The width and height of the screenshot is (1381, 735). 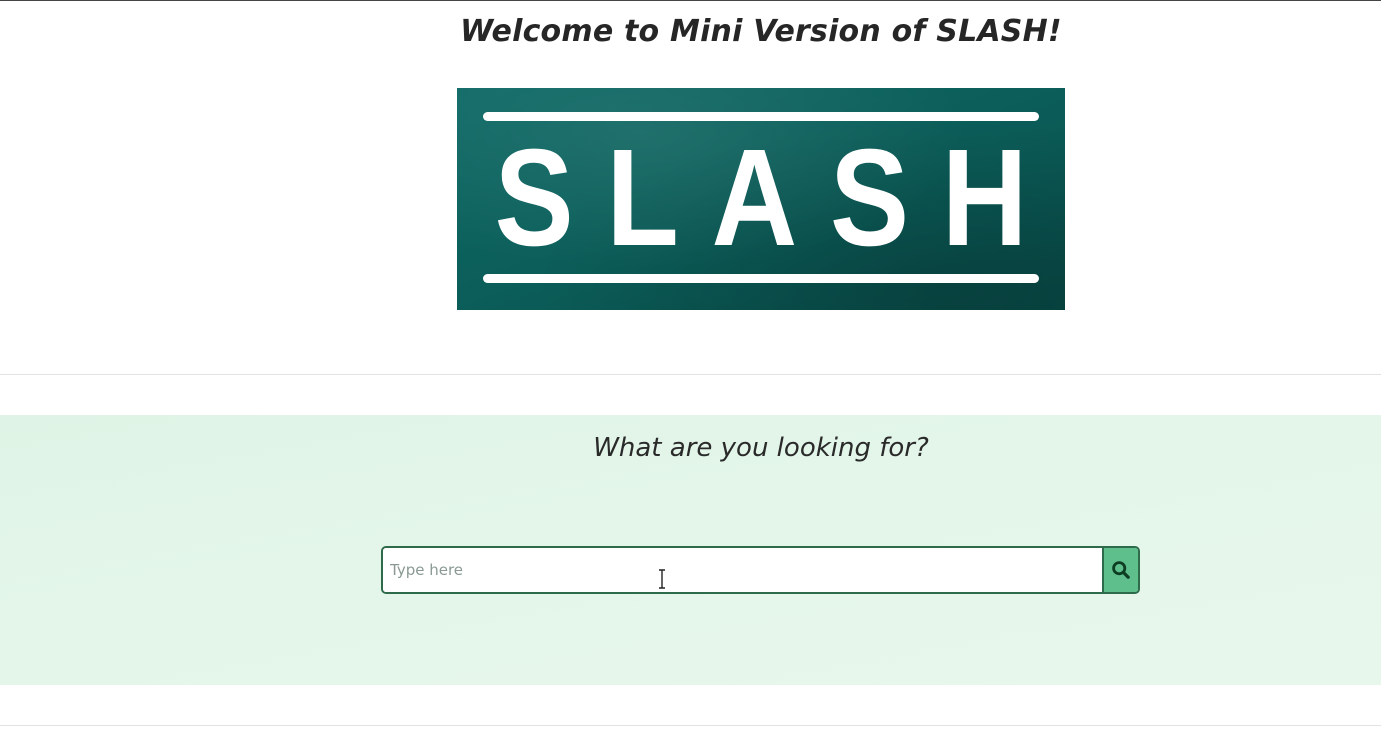 What do you see at coordinates (761, 116) in the screenshot?
I see `logo-top-bar` at bounding box center [761, 116].